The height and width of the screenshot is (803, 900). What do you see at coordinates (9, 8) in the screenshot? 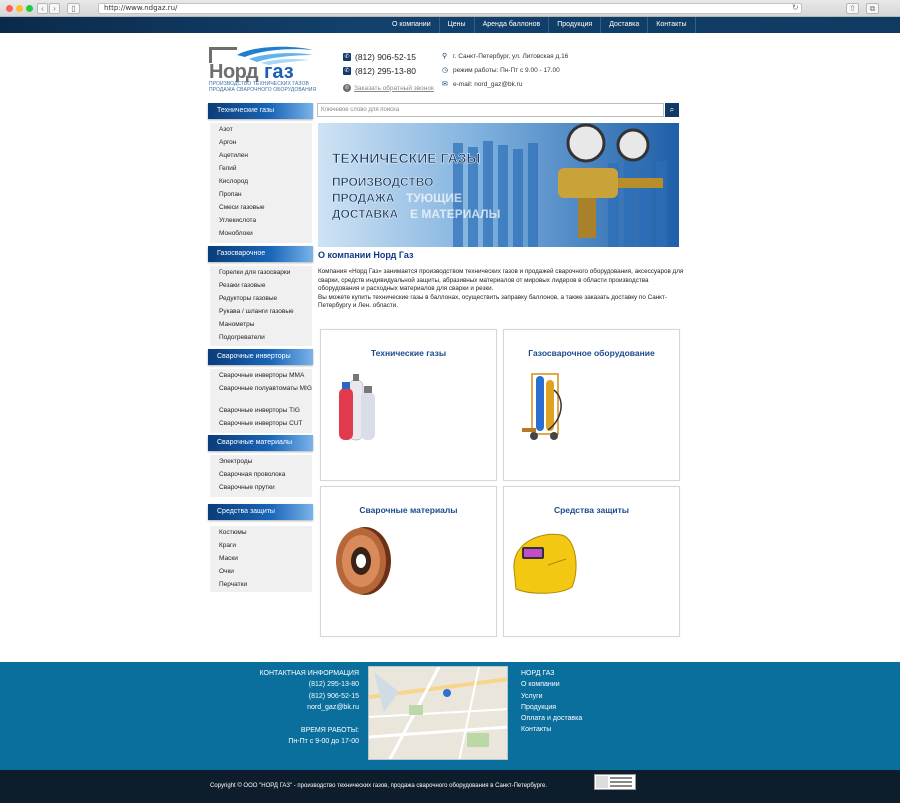
I see `close-window-icon` at bounding box center [9, 8].